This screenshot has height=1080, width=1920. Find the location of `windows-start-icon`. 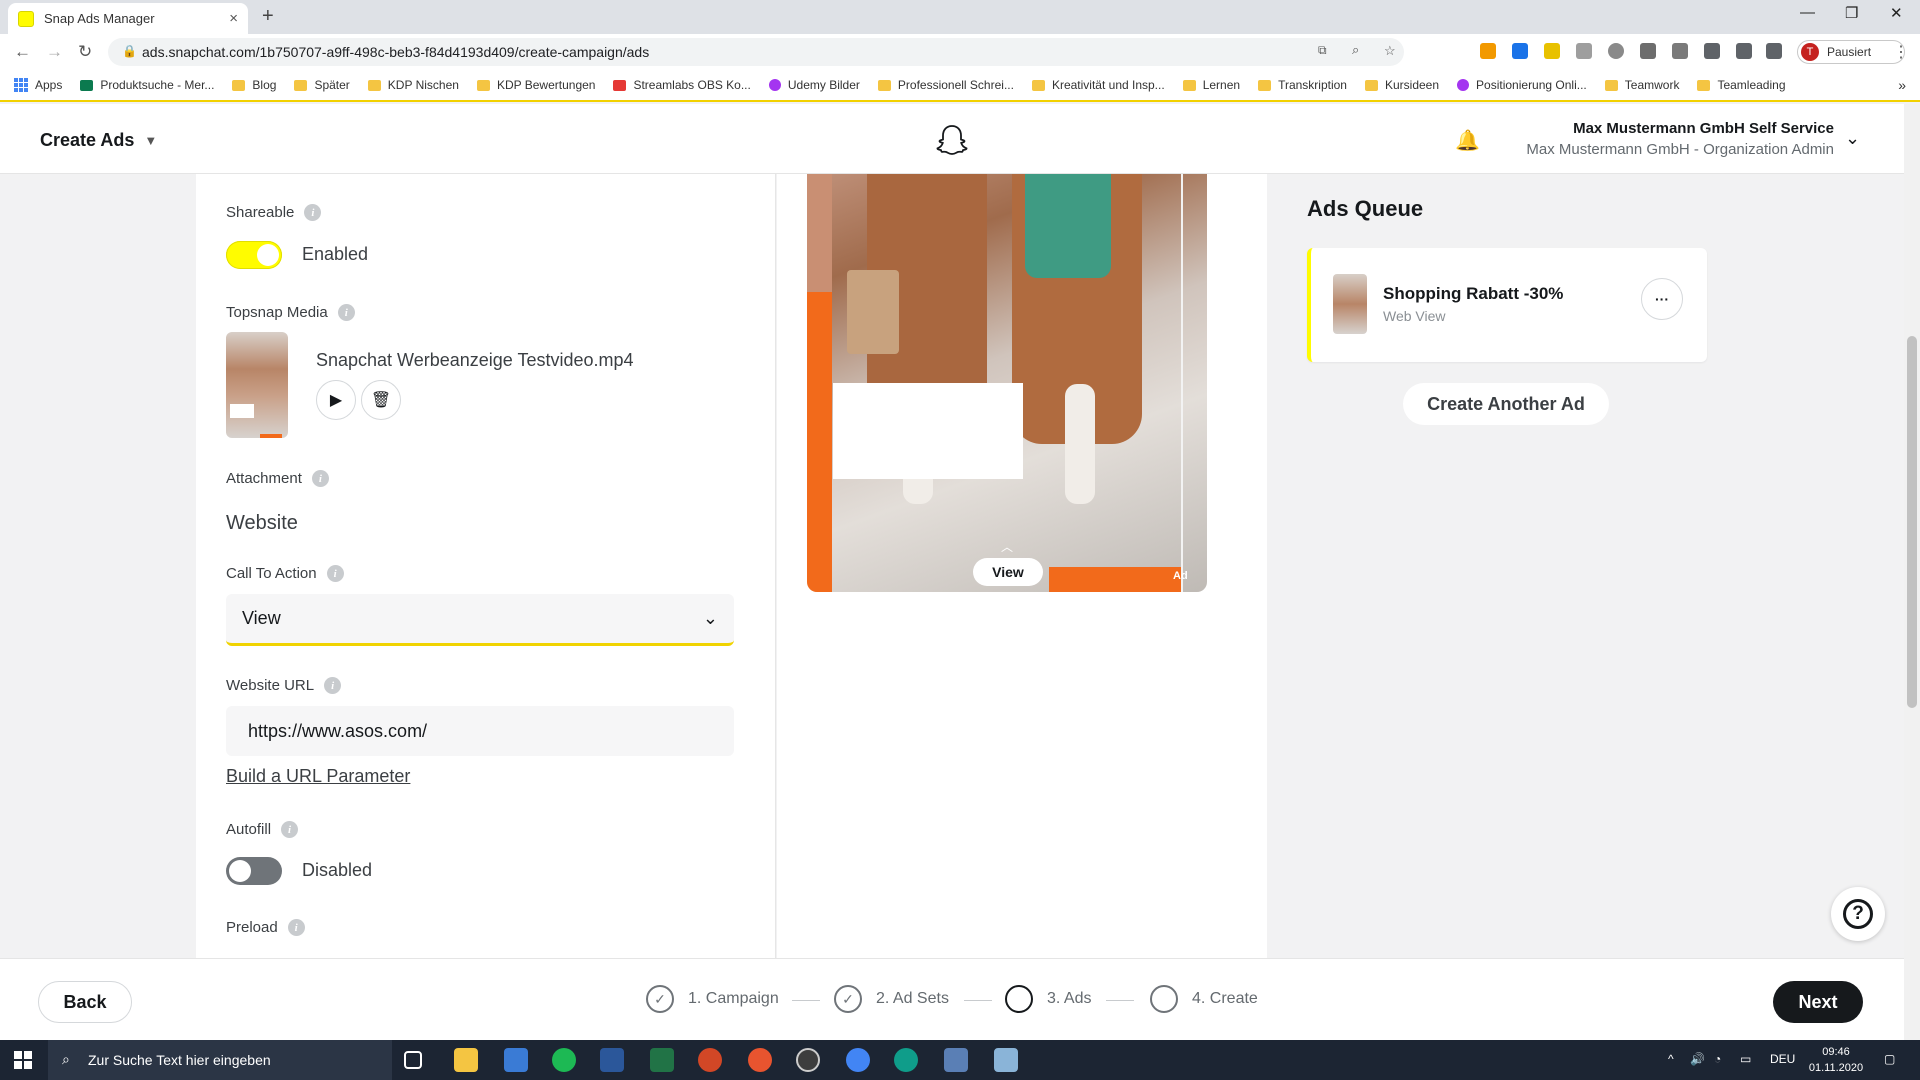

windows-start-icon is located at coordinates (23, 1060).